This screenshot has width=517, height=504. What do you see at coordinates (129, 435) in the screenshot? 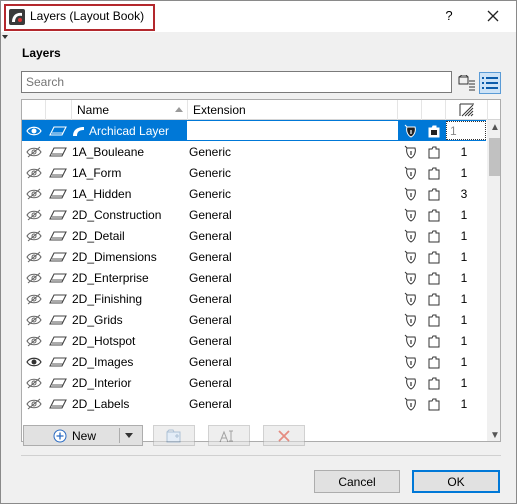
I see `chevron-down-icon` at bounding box center [129, 435].